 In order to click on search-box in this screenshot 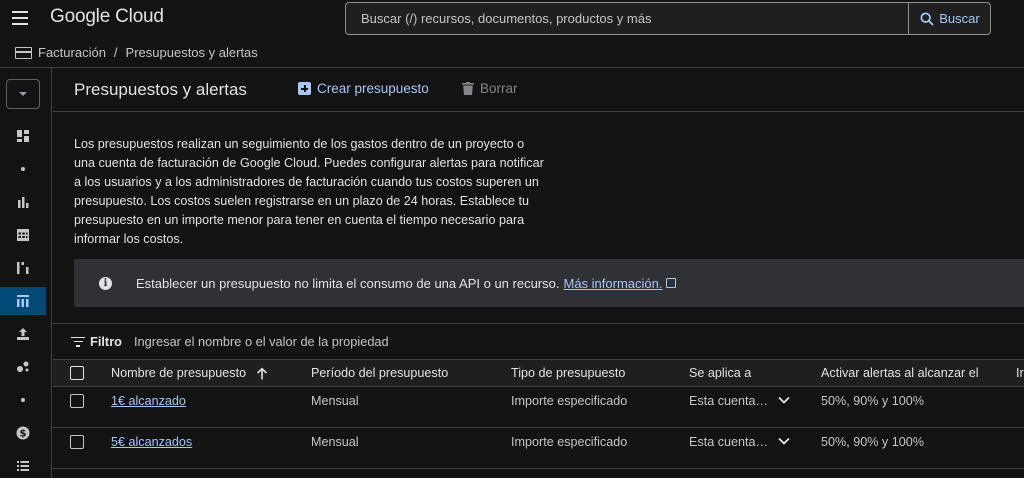, I will do `click(627, 18)`.